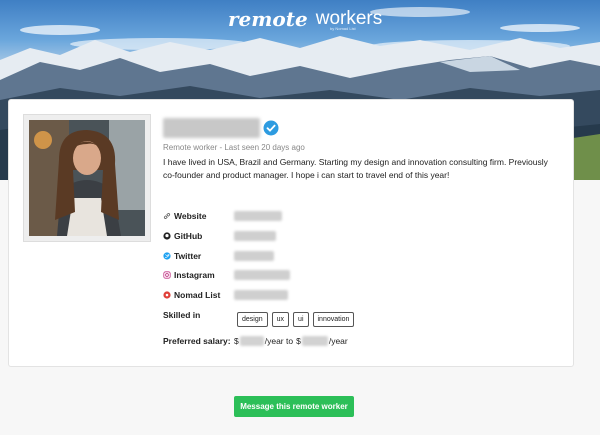 Image resolution: width=600 pixels, height=435 pixels. Describe the element at coordinates (271, 128) in the screenshot. I see `verified-badge-icon` at that location.